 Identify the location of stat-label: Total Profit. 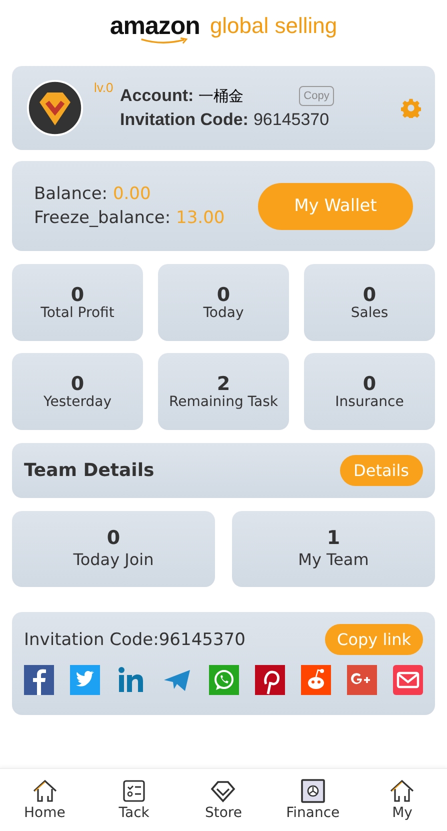
(77, 313).